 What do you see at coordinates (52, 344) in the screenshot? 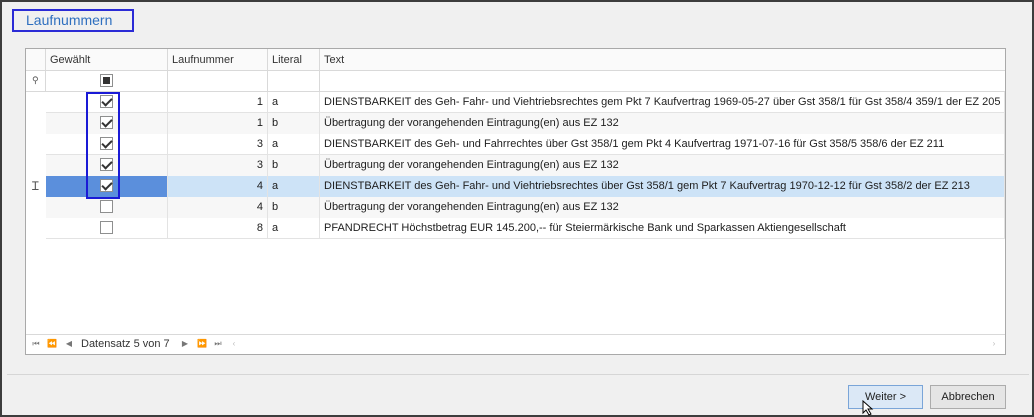
I see `previous-page-icon: ⏪` at bounding box center [52, 344].